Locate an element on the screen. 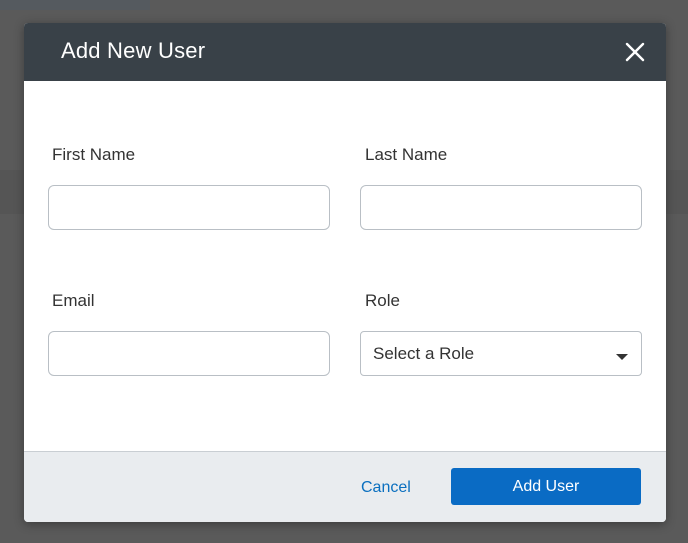 The image size is (688, 543). first-name-label: First Name is located at coordinates (94, 154).